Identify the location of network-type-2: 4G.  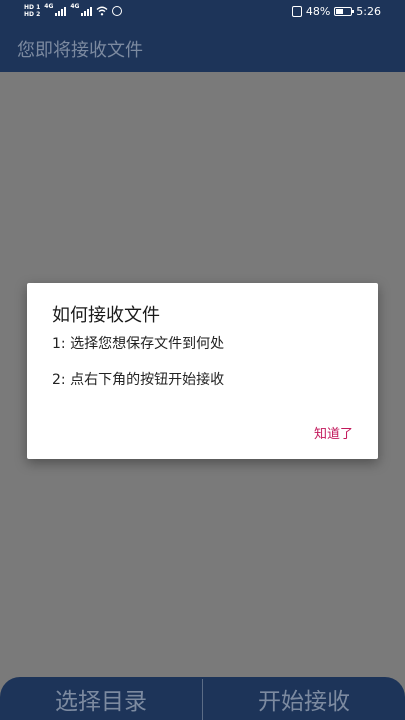
(75, 6).